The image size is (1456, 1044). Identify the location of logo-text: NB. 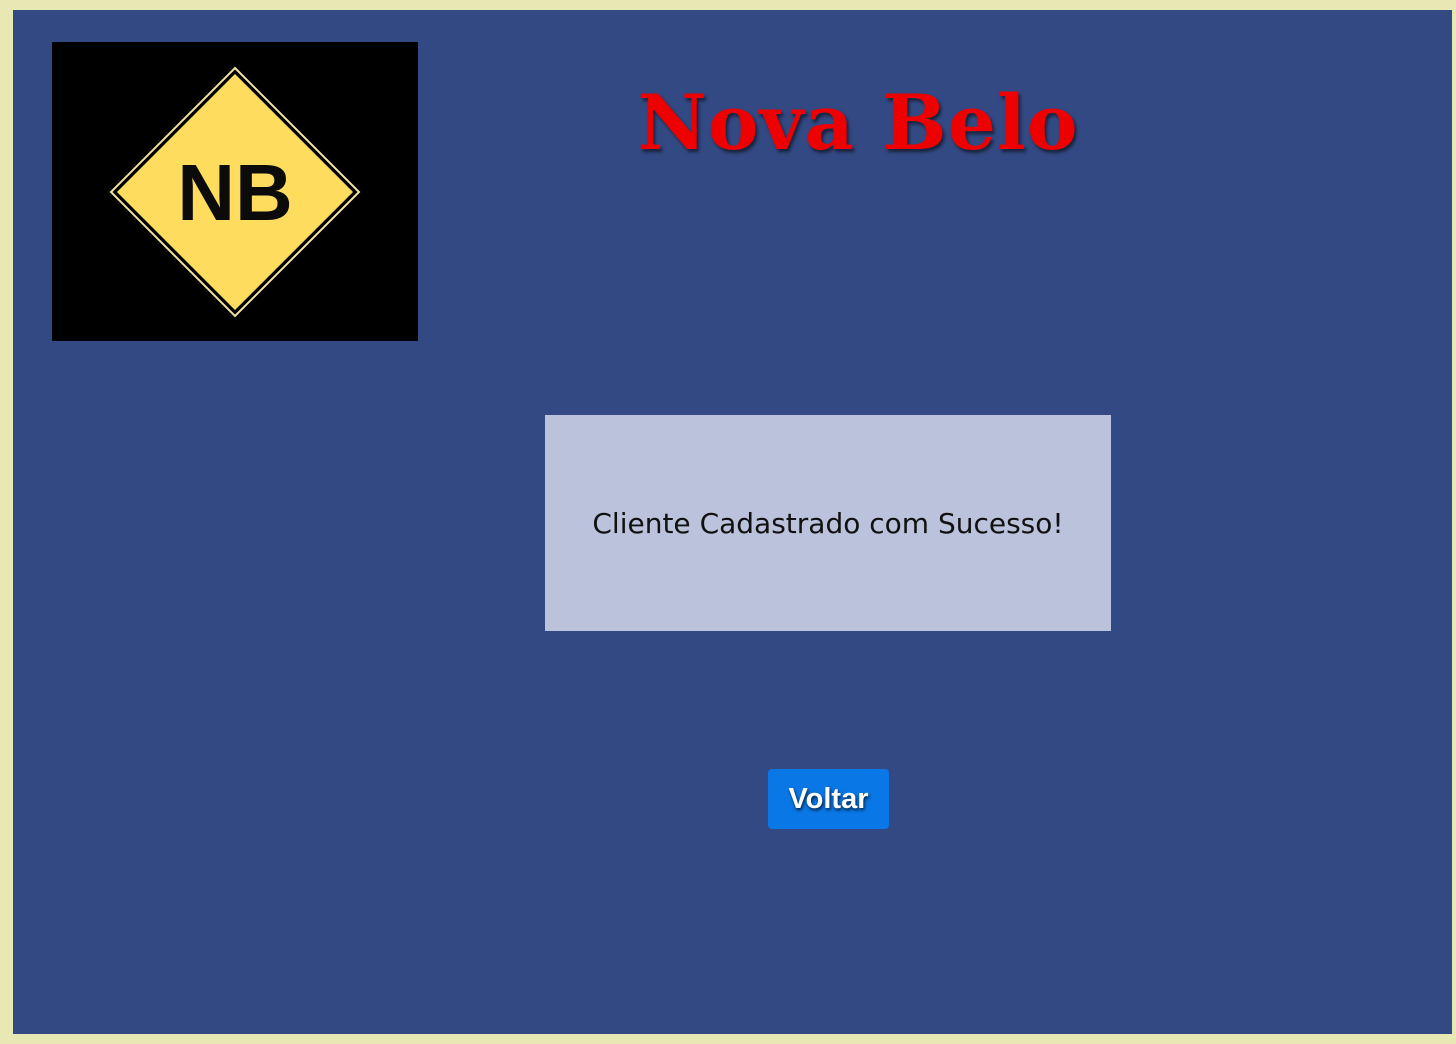
(235, 192).